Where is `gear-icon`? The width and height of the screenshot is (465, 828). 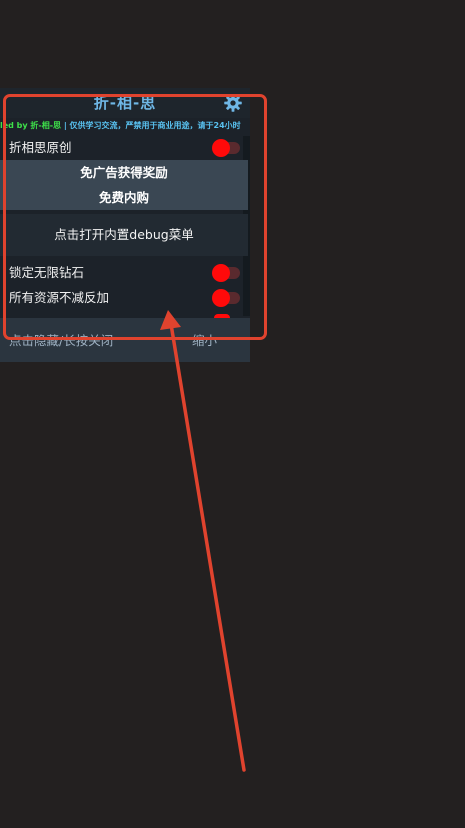
gear-icon is located at coordinates (233, 103).